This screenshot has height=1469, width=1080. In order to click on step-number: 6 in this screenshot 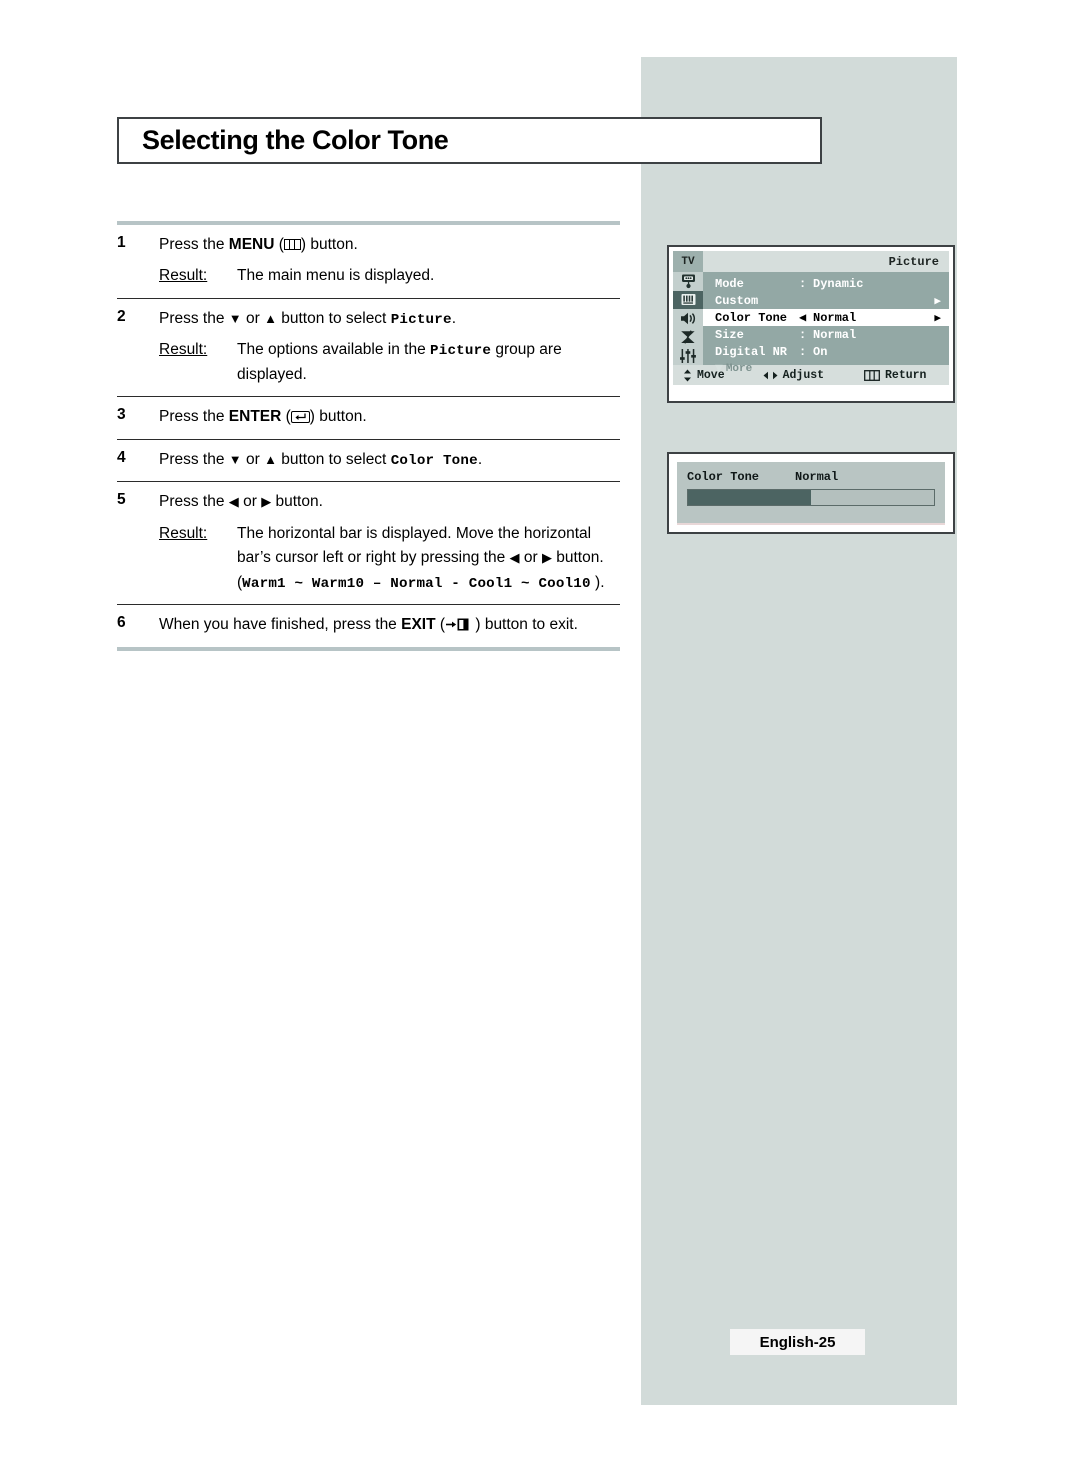, I will do `click(121, 623)`.